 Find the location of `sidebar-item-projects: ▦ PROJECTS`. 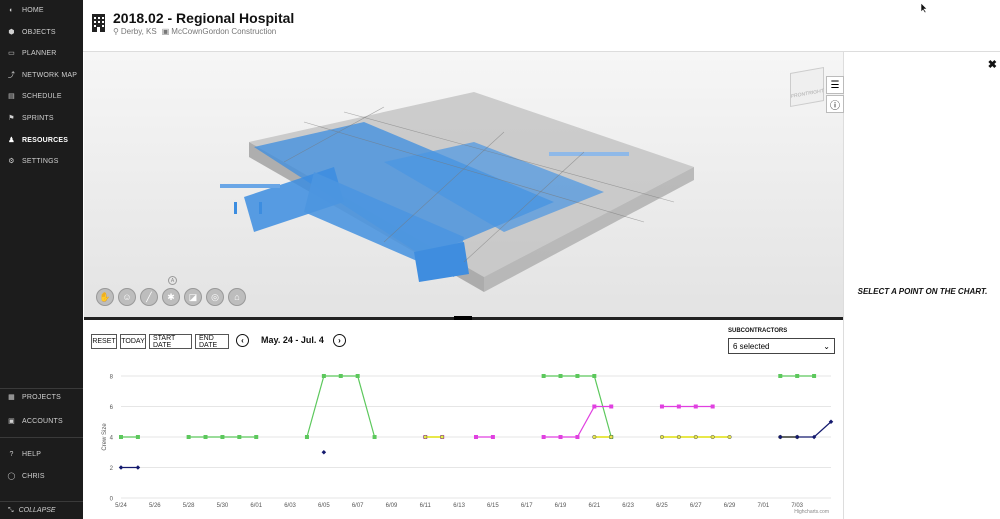

sidebar-item-projects: ▦ PROJECTS is located at coordinates (41, 397).